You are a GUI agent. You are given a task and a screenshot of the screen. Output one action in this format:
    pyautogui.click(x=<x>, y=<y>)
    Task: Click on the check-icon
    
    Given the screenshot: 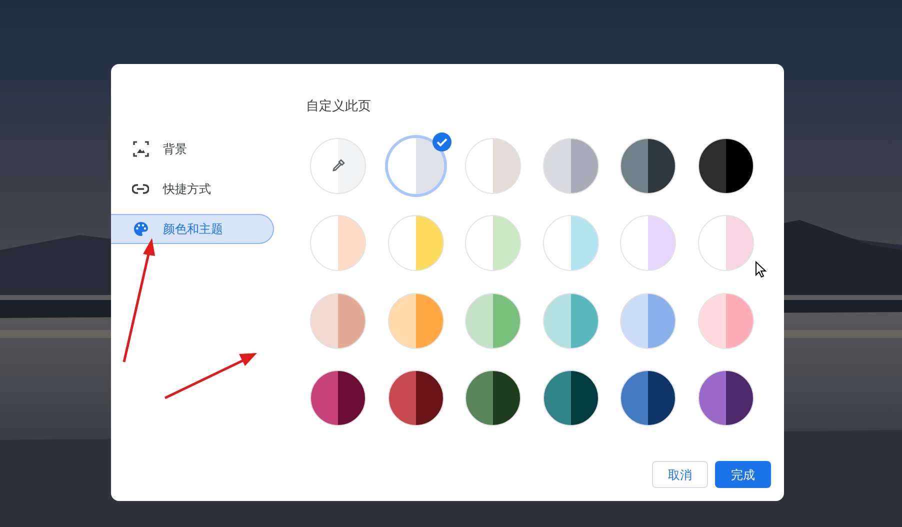 What is the action you would take?
    pyautogui.click(x=442, y=142)
    